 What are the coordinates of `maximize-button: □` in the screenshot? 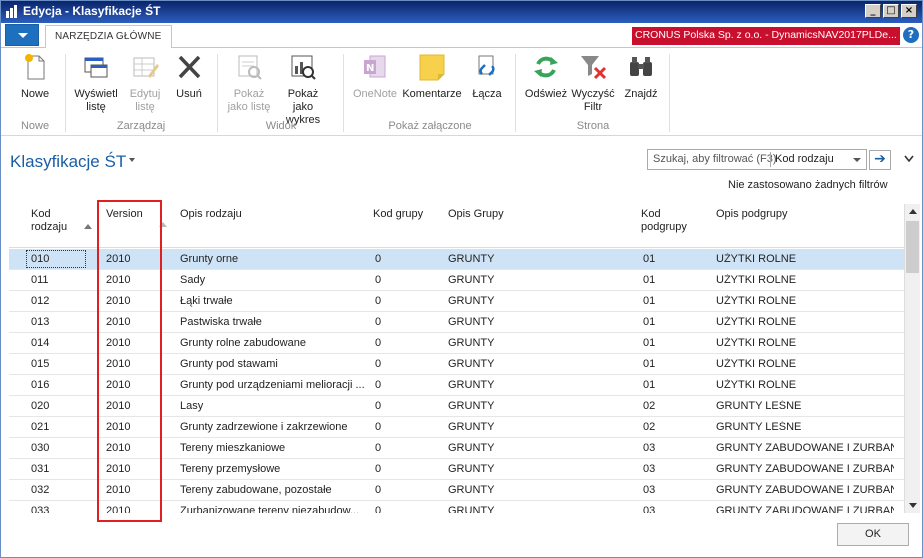 It's located at (891, 11).